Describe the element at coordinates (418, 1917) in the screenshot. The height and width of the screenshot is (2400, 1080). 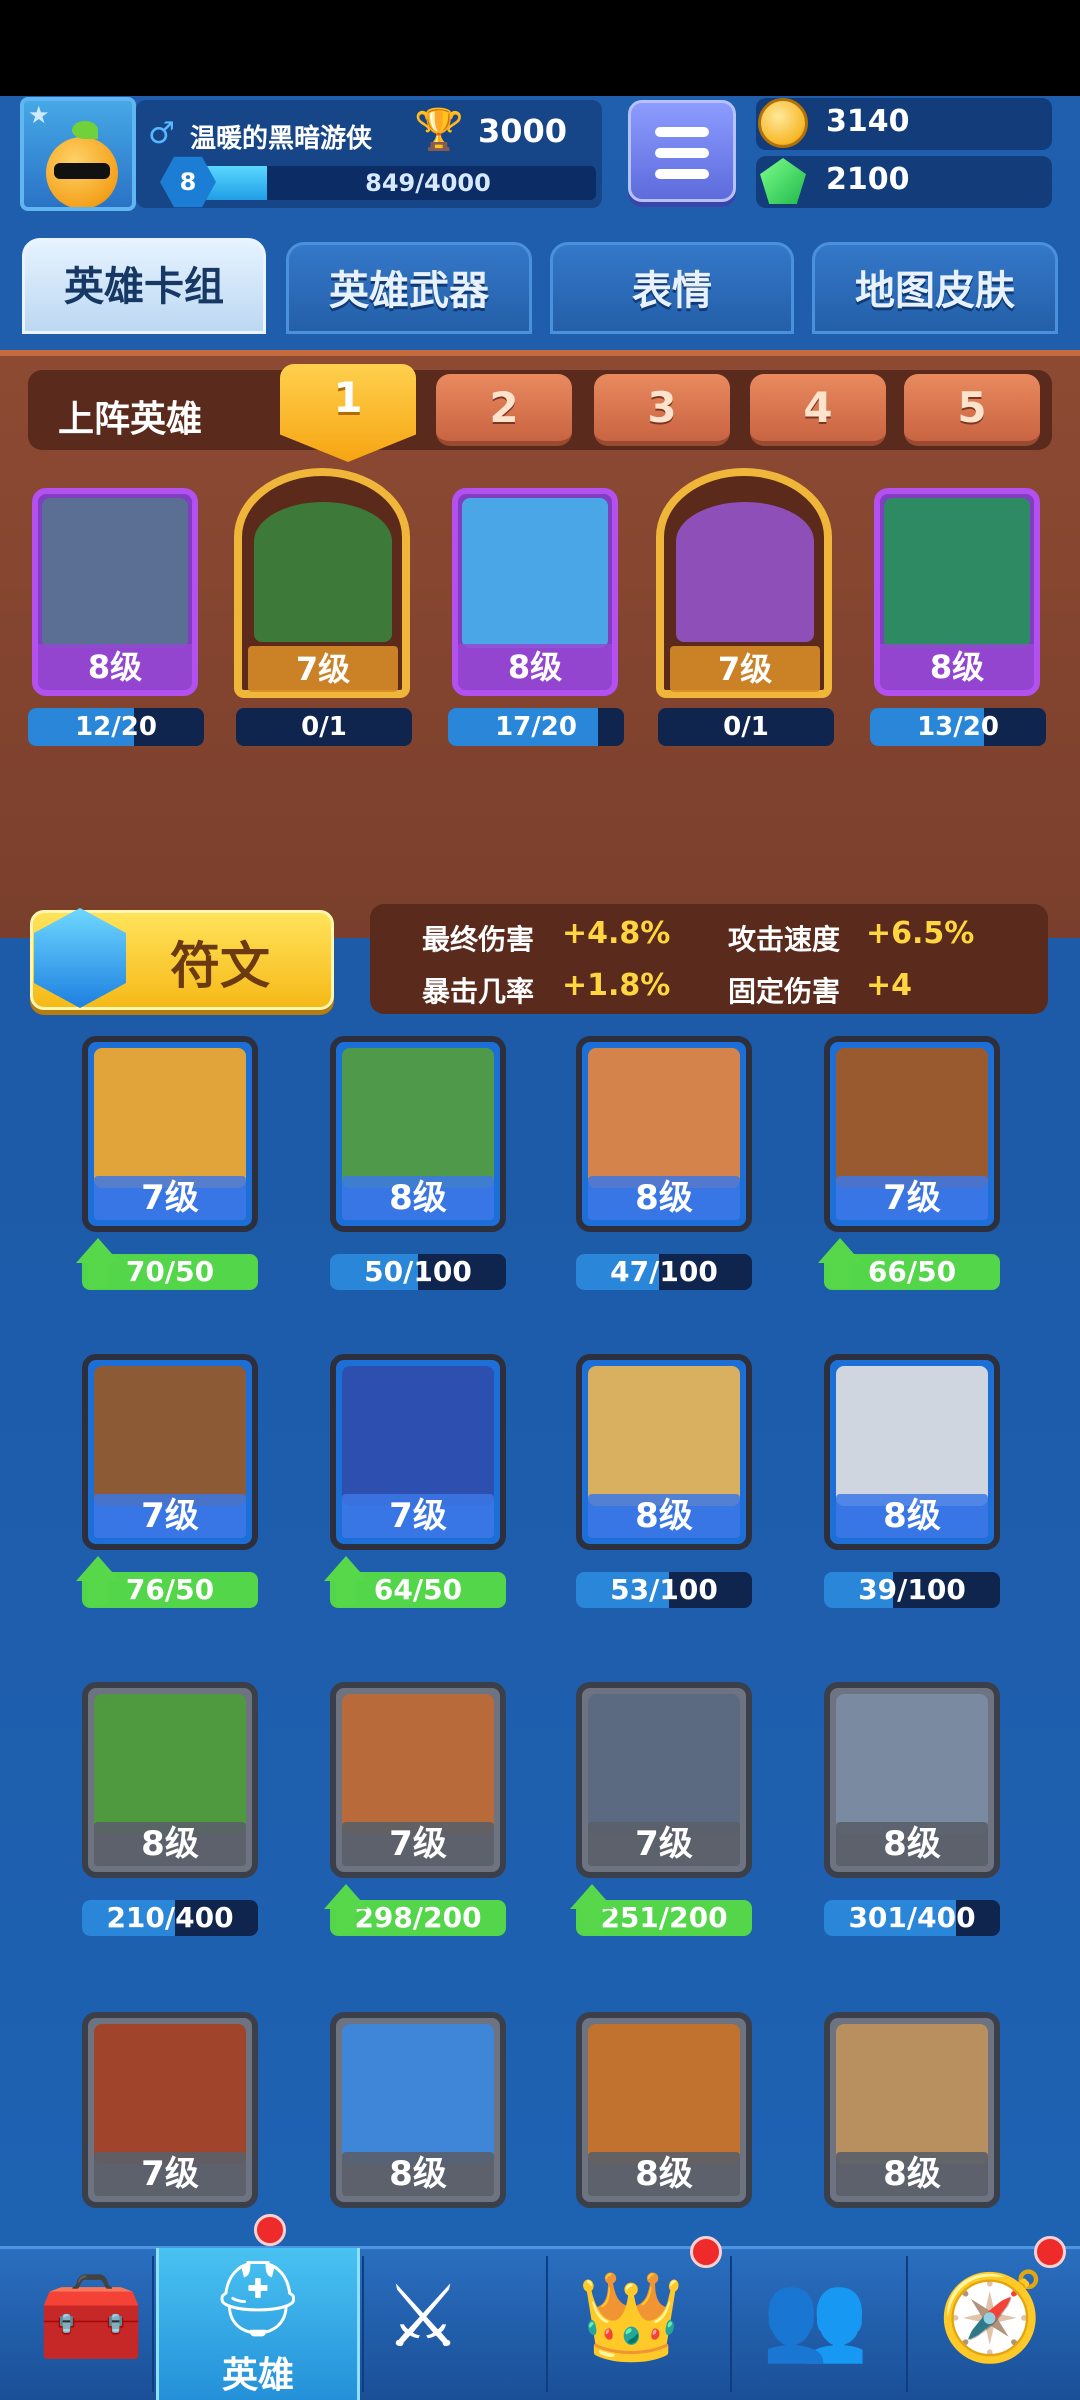
I see `progress-text: 298/200` at that location.